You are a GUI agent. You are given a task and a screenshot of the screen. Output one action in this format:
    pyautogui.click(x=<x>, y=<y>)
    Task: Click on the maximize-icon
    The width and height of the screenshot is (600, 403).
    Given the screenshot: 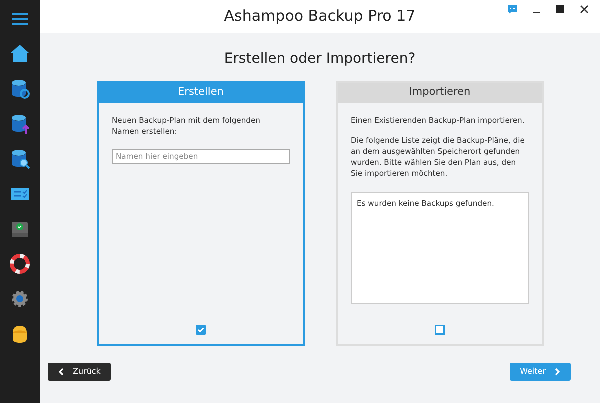 What is the action you would take?
    pyautogui.click(x=560, y=9)
    